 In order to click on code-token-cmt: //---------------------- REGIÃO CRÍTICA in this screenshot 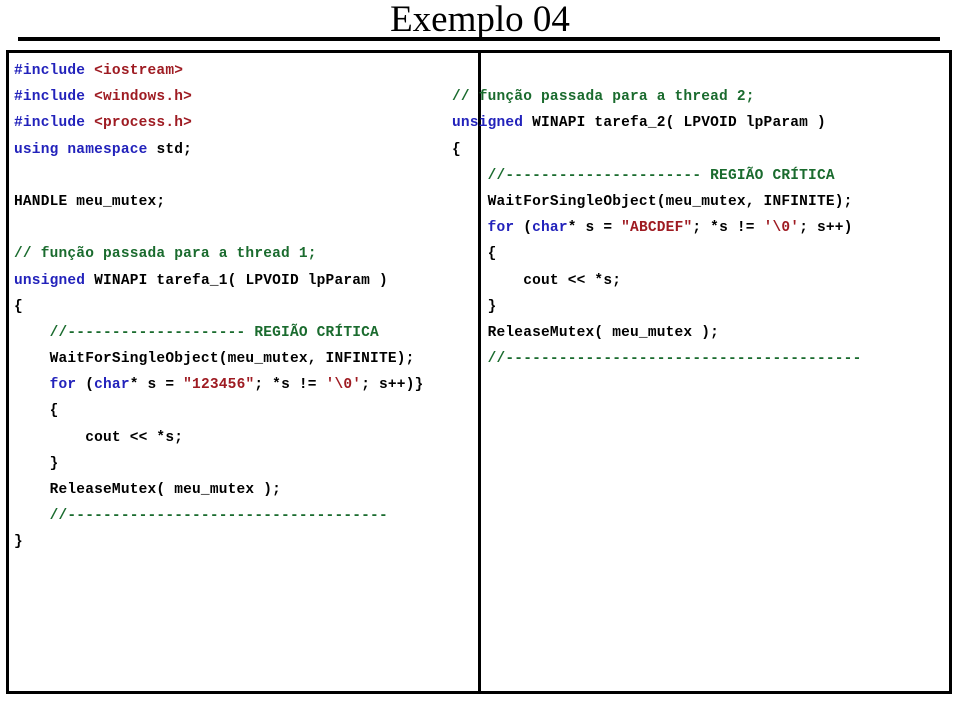, I will do `click(643, 175)`.